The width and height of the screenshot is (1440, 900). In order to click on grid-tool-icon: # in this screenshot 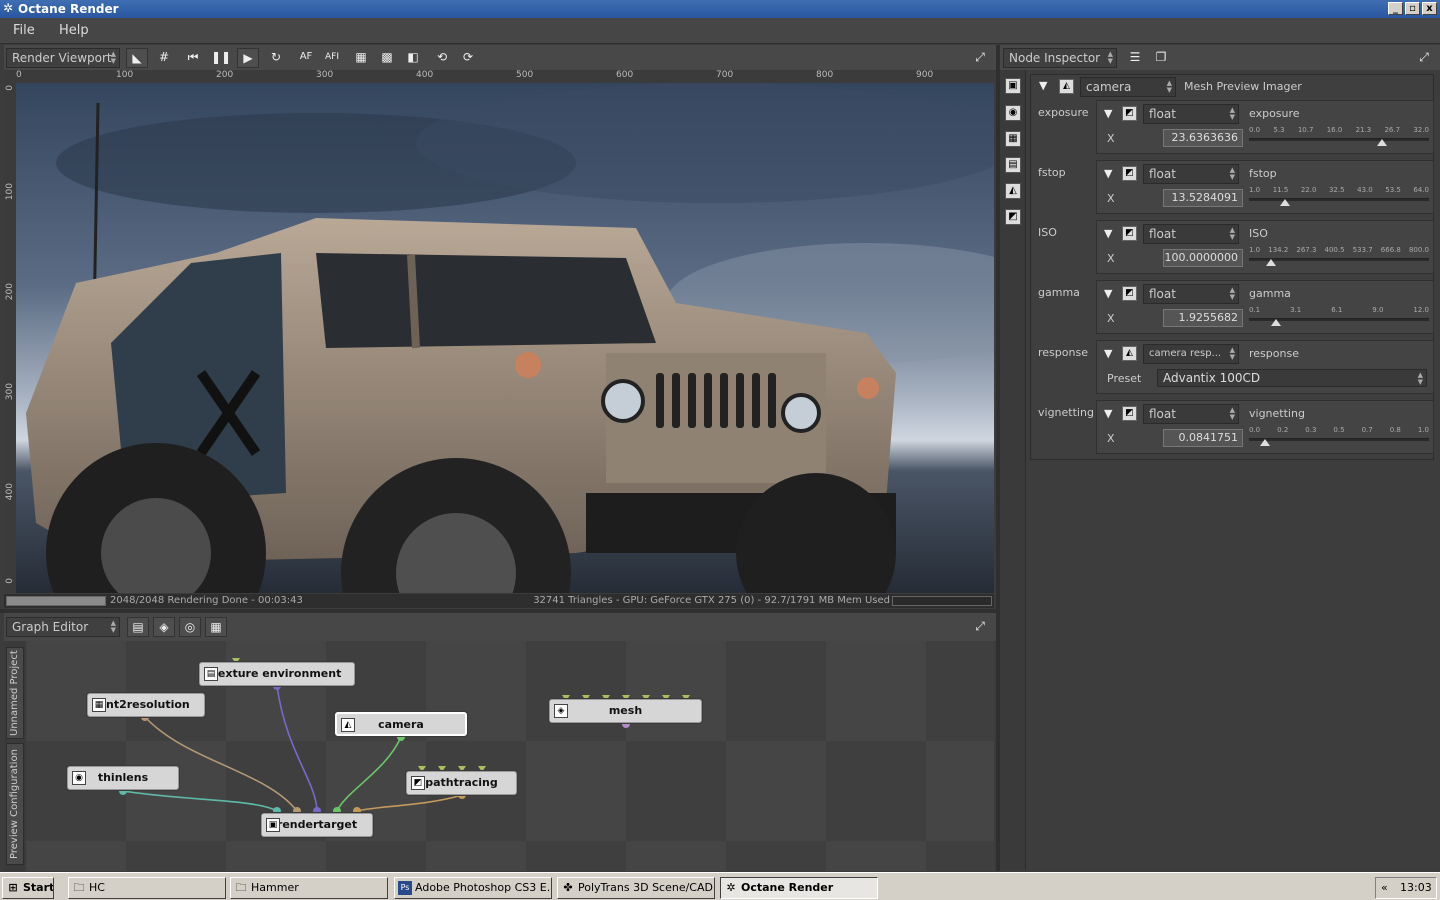, I will do `click(164, 58)`.